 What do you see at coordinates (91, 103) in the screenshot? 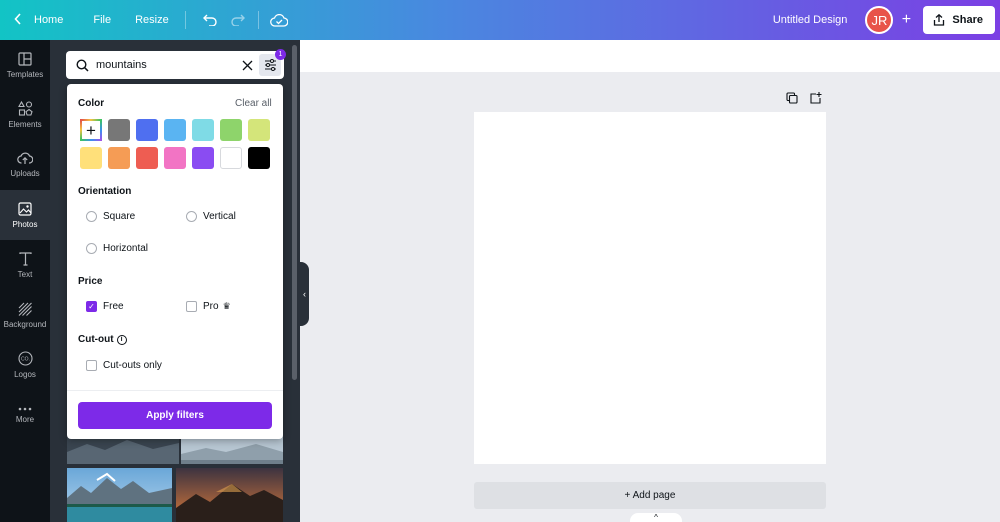
I see `color-heading: Color` at bounding box center [91, 103].